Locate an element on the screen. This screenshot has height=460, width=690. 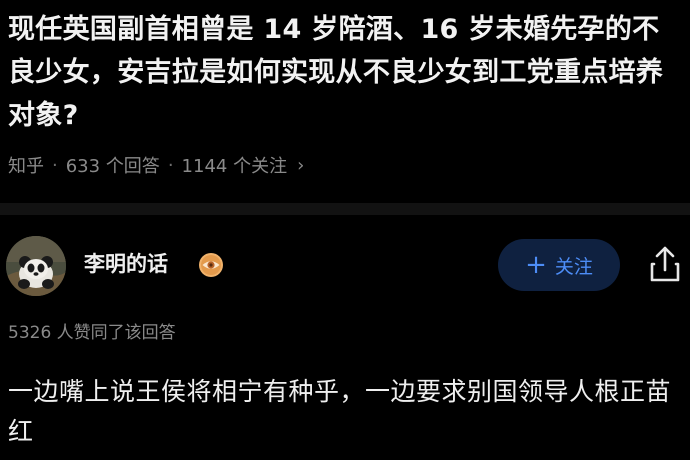
question-meta: 知乎 · 633 个回答 · 1144 个关注 › is located at coordinates (156, 165).